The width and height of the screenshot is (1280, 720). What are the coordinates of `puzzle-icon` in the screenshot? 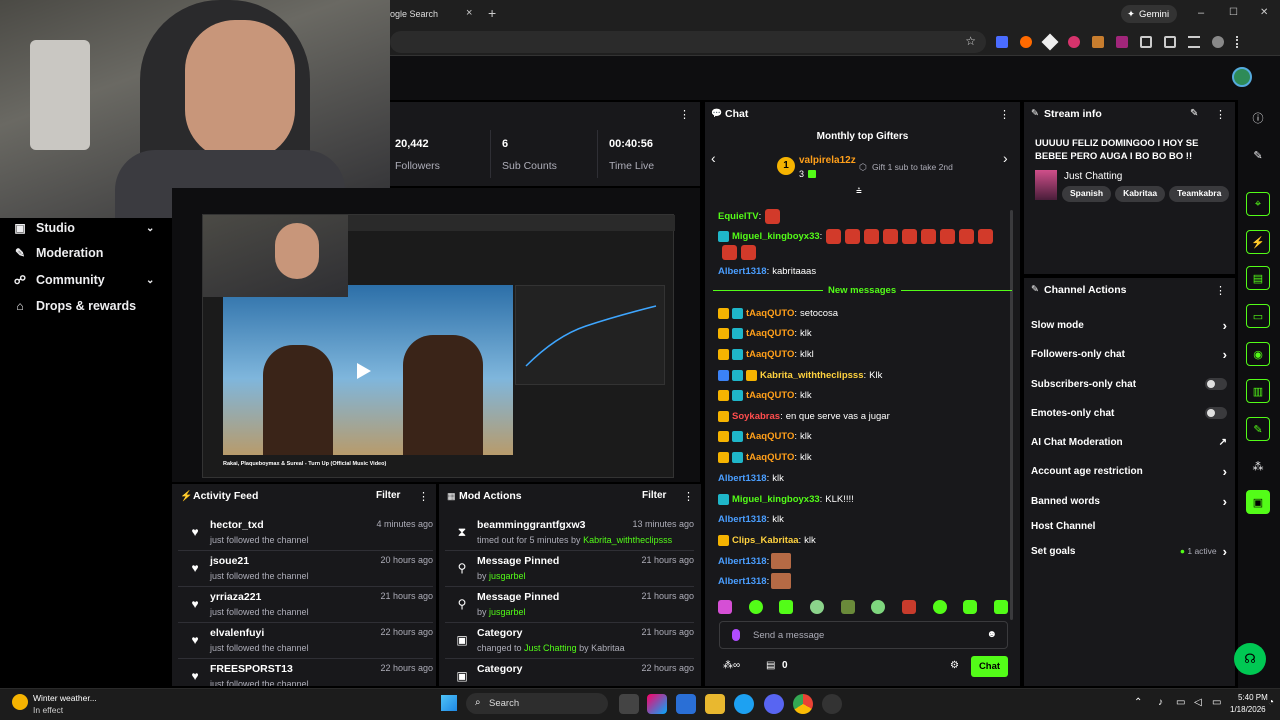 It's located at (1146, 42).